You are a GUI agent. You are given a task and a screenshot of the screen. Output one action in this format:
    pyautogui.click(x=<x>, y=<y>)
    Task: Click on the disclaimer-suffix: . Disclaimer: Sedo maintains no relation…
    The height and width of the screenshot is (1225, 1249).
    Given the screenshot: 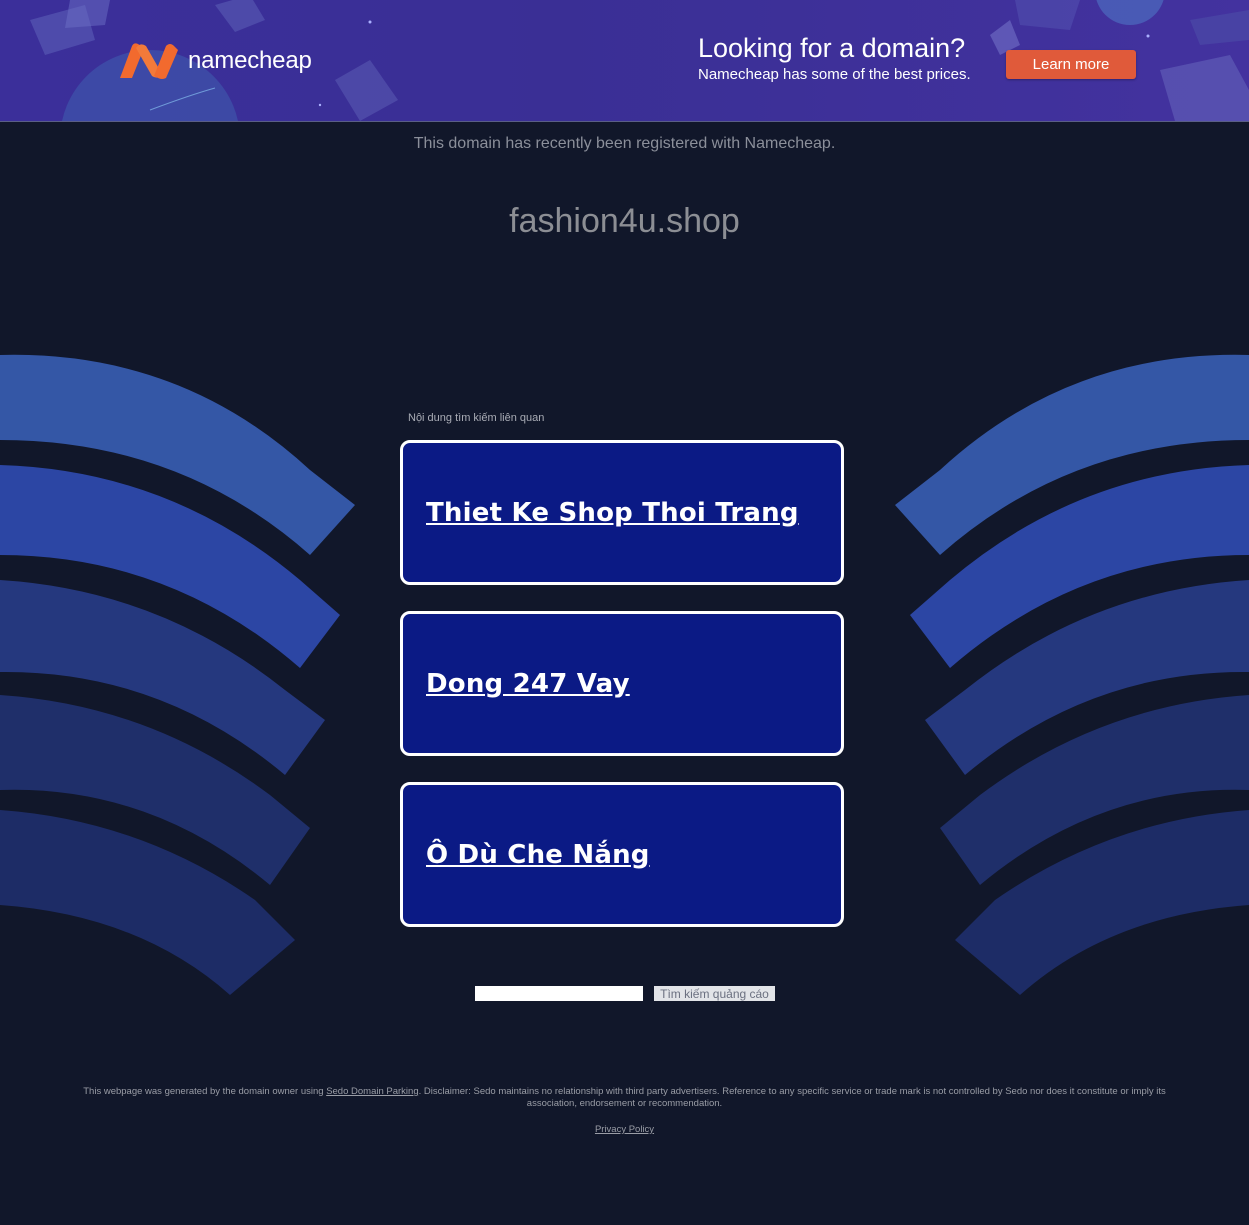 What is the action you would take?
    pyautogui.click(x=792, y=1097)
    